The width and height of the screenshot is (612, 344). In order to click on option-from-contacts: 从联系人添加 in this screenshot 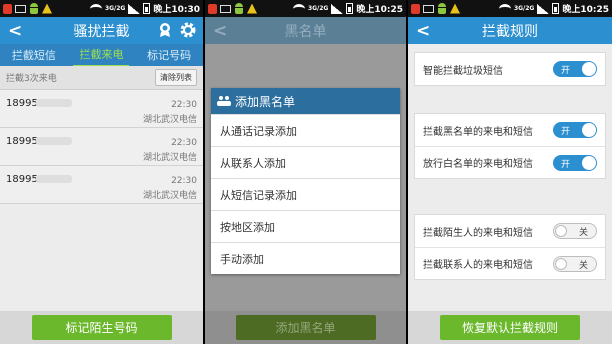, I will do `click(305, 162)`.